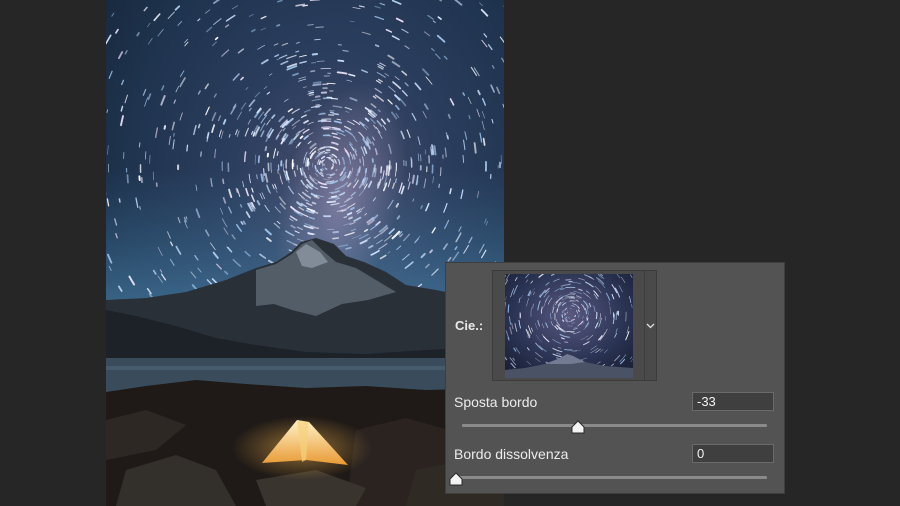 This screenshot has width=900, height=506. Describe the element at coordinates (496, 402) in the screenshot. I see `shift-edge-label: Sposta bordo` at that location.